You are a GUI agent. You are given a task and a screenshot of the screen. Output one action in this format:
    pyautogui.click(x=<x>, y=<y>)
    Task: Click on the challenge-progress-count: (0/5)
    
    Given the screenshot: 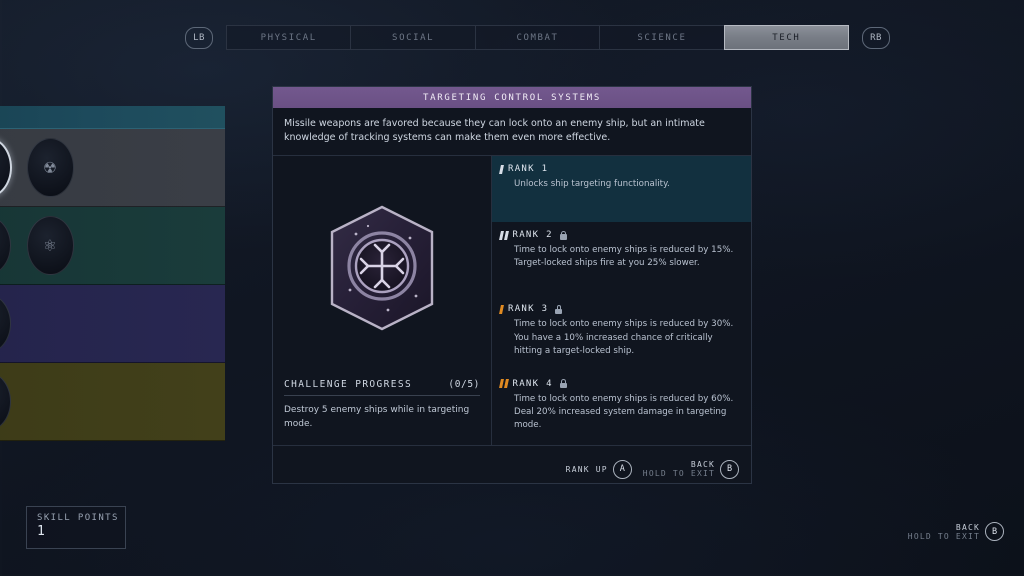 What is the action you would take?
    pyautogui.click(x=464, y=385)
    